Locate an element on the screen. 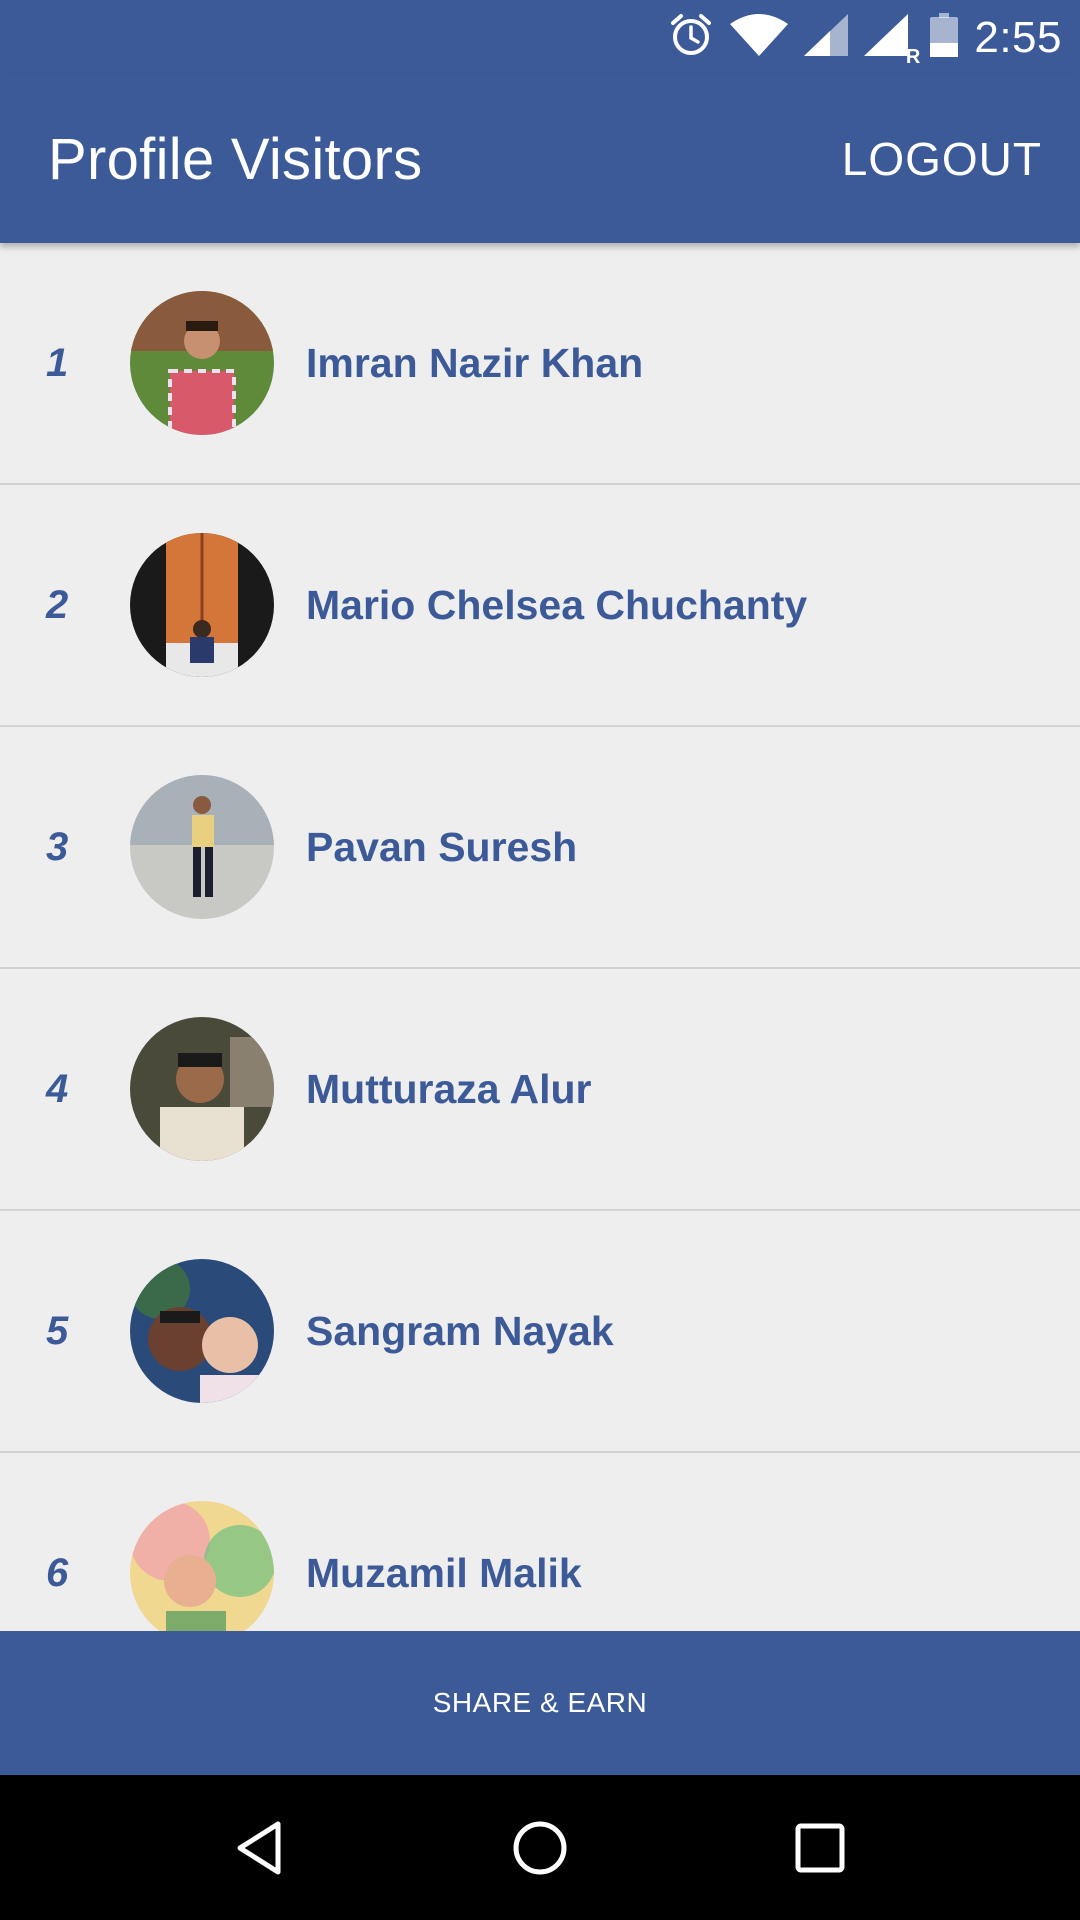 This screenshot has width=1080, height=1920. visitor-name: Muzamil Malik is located at coordinates (444, 1572).